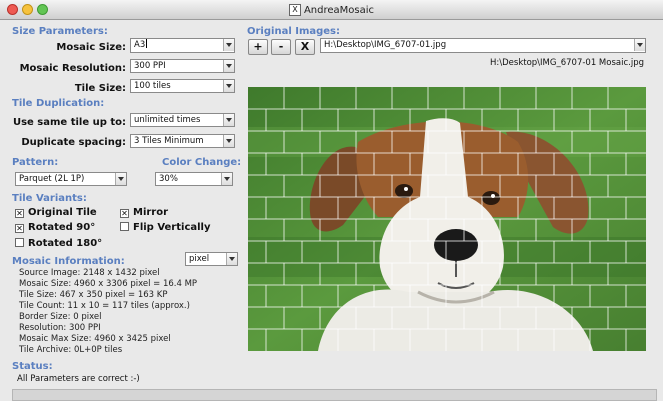 The width and height of the screenshot is (663, 401). What do you see at coordinates (32, 366) in the screenshot?
I see `section-status: Status:` at bounding box center [32, 366].